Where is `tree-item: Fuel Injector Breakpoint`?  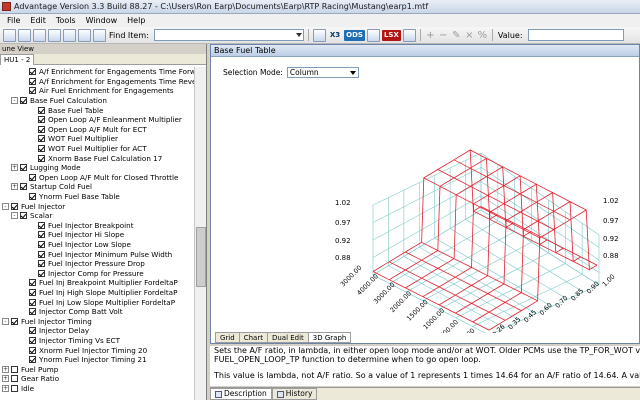 tree-item: Fuel Injector Breakpoint is located at coordinates (97, 226).